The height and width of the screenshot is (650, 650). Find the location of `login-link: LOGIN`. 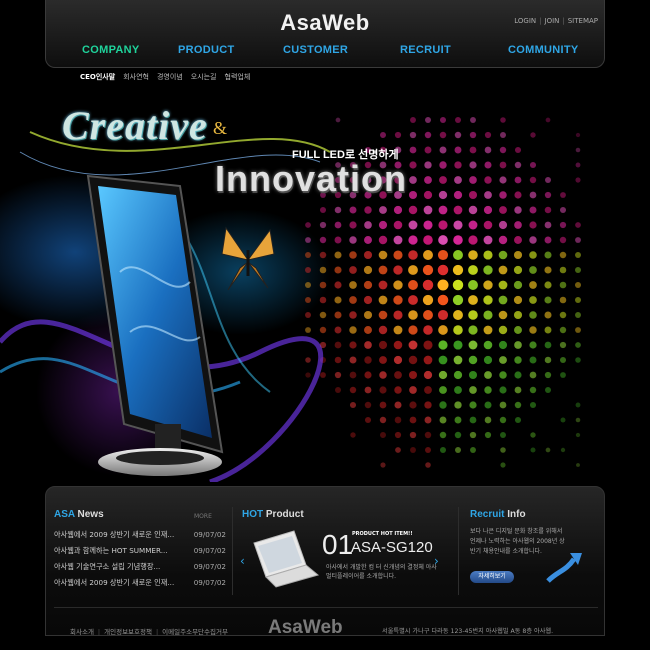

login-link: LOGIN is located at coordinates (525, 21).